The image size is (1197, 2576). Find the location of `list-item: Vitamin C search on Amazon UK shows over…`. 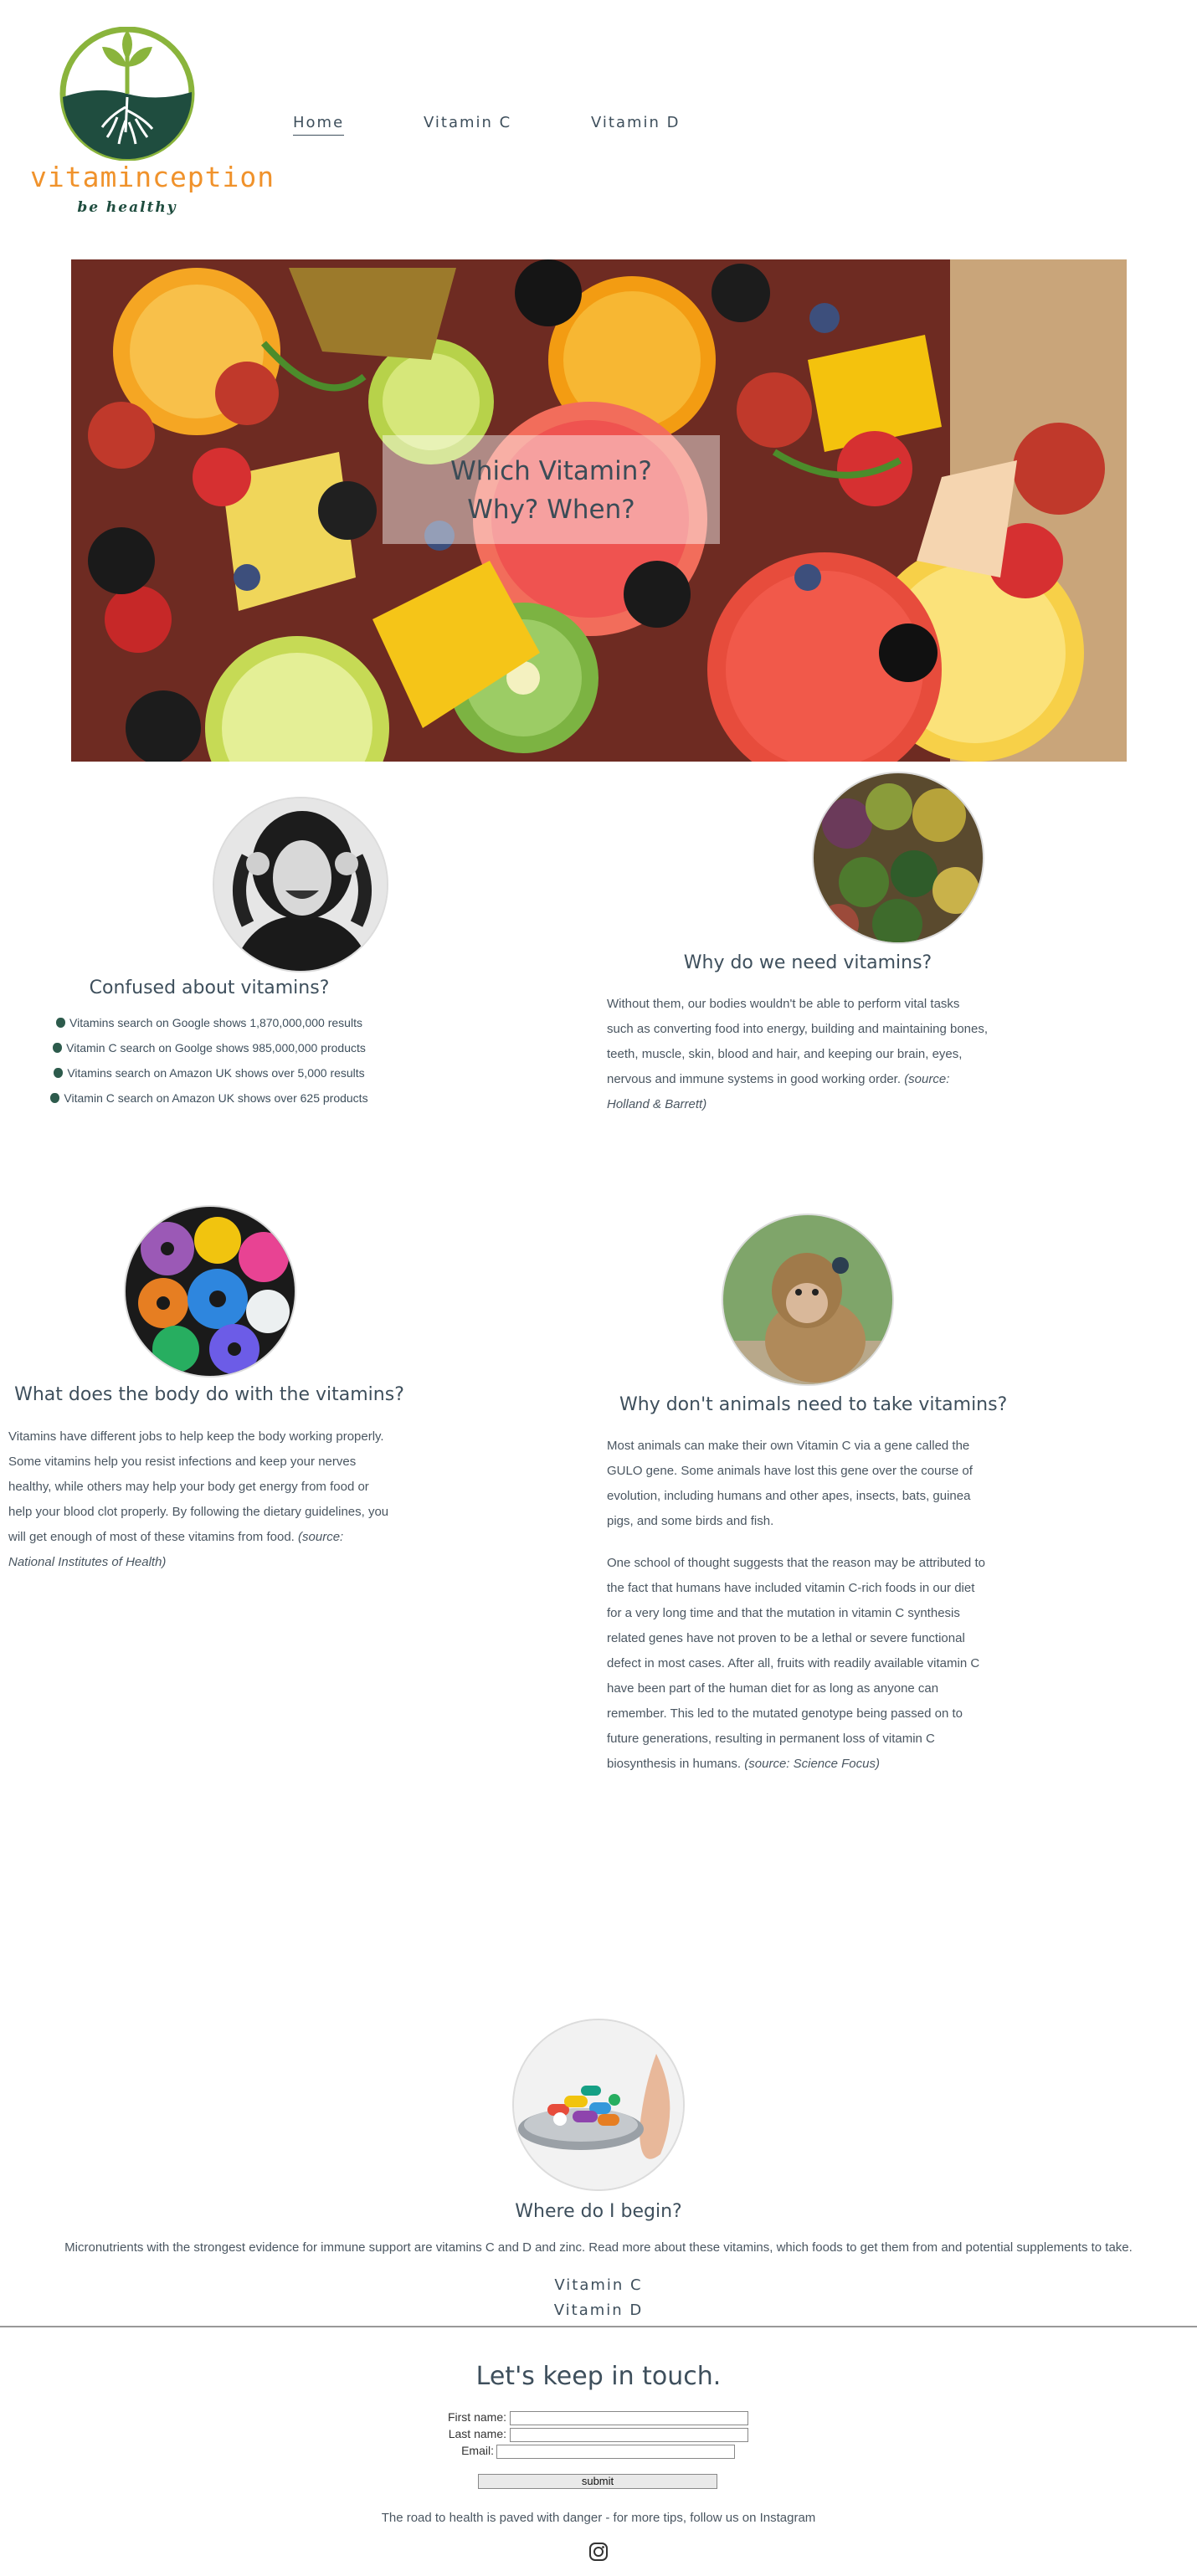

list-item: Vitamin C search on Amazon UK shows over… is located at coordinates (209, 1098).